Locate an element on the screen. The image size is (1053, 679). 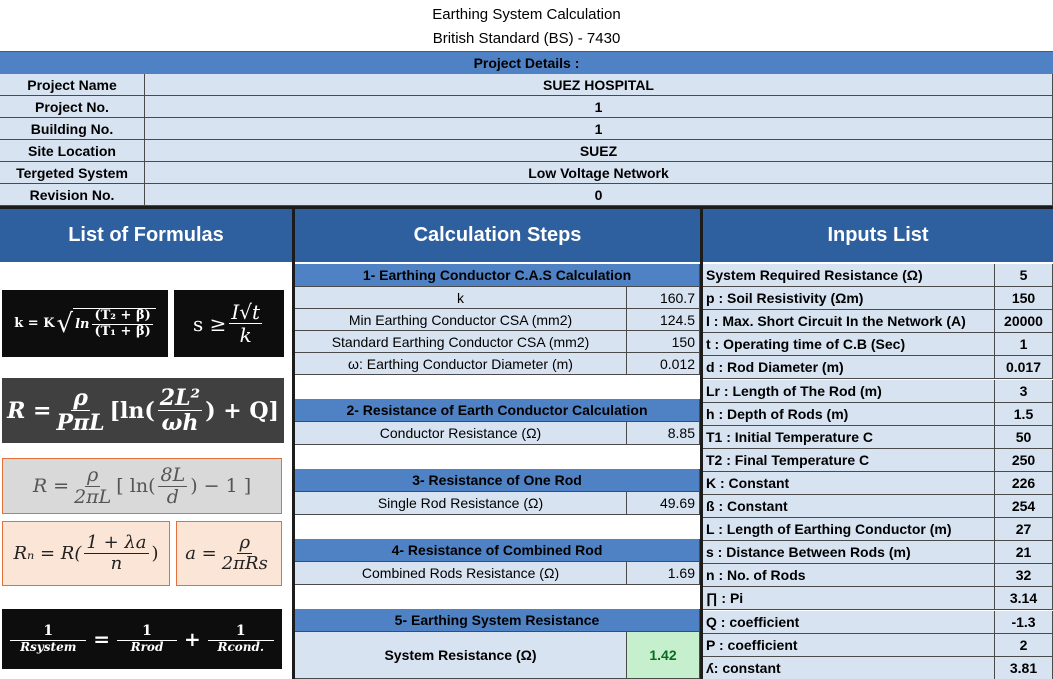
formula-combined-rods: Rₙ = R( 1 + λa n ) is located at coordinates (86, 553).